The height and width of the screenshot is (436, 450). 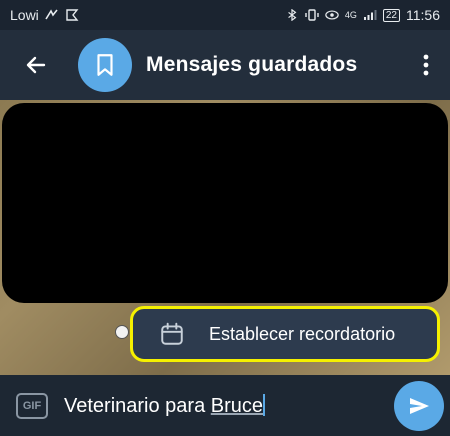 What do you see at coordinates (51, 14) in the screenshot?
I see `notification-icon` at bounding box center [51, 14].